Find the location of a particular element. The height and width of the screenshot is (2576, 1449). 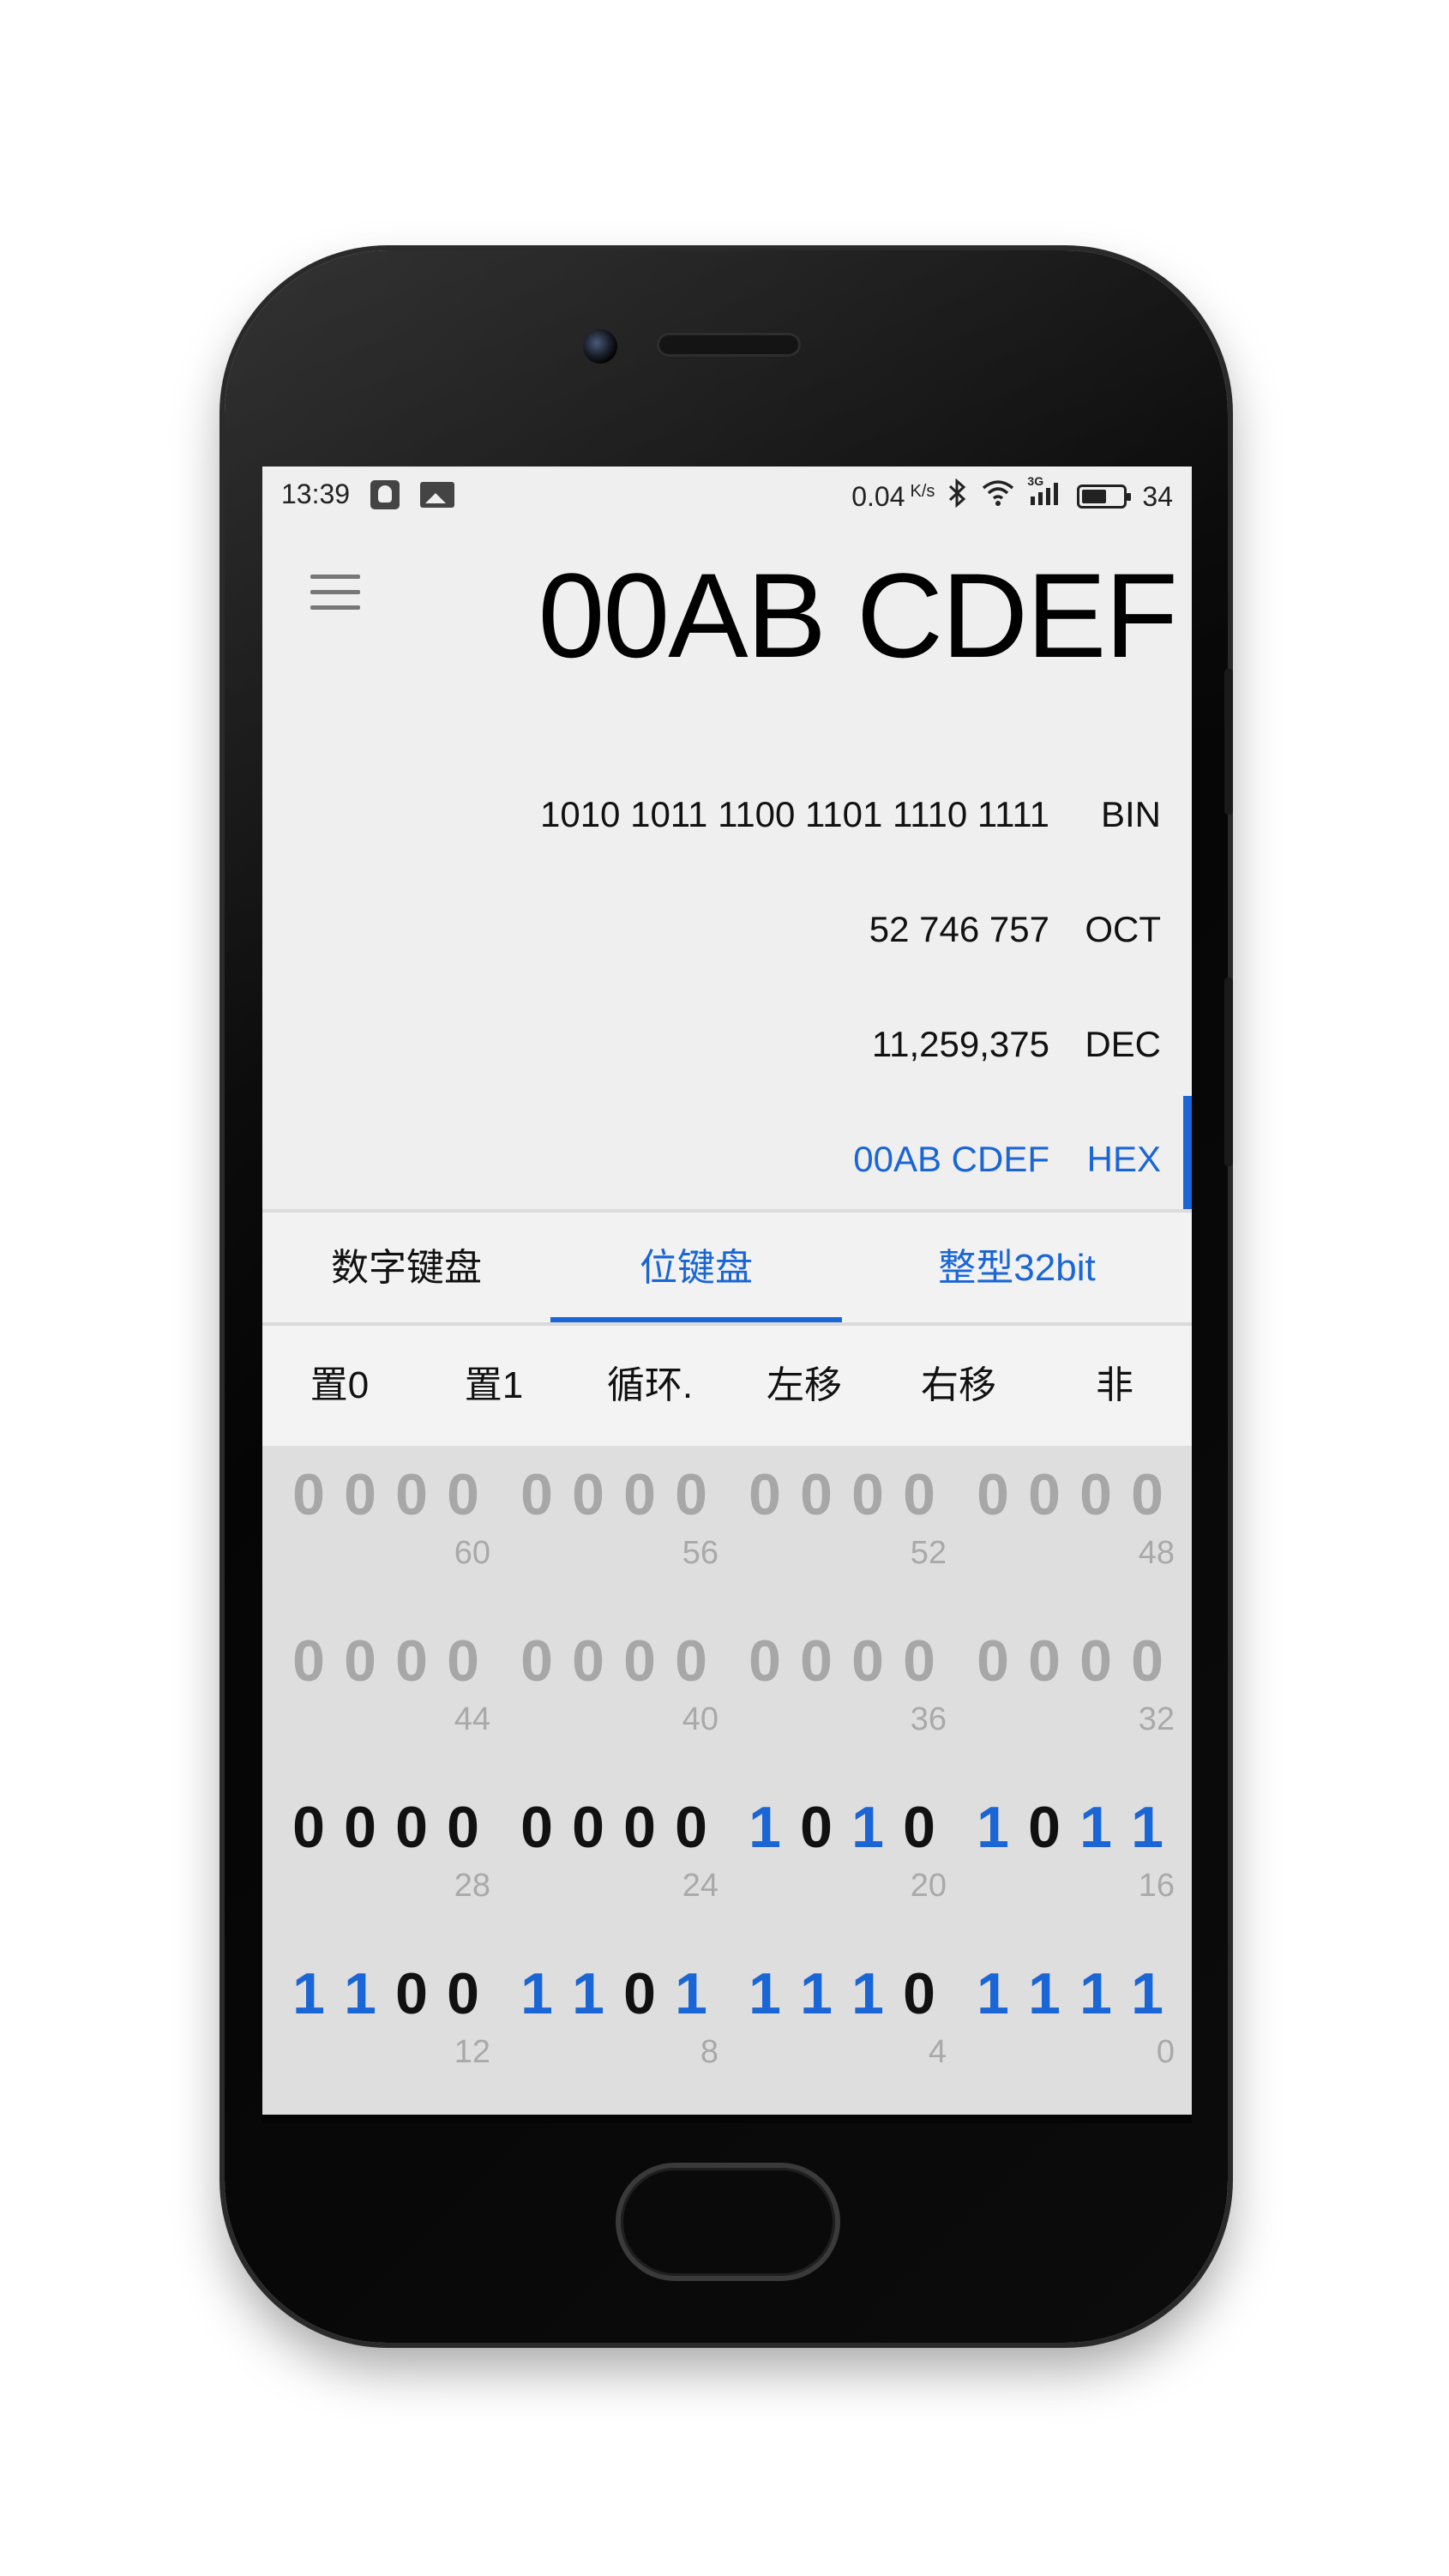

bit-nibble: 0 0 0 0 52 is located at coordinates (850, 1520).